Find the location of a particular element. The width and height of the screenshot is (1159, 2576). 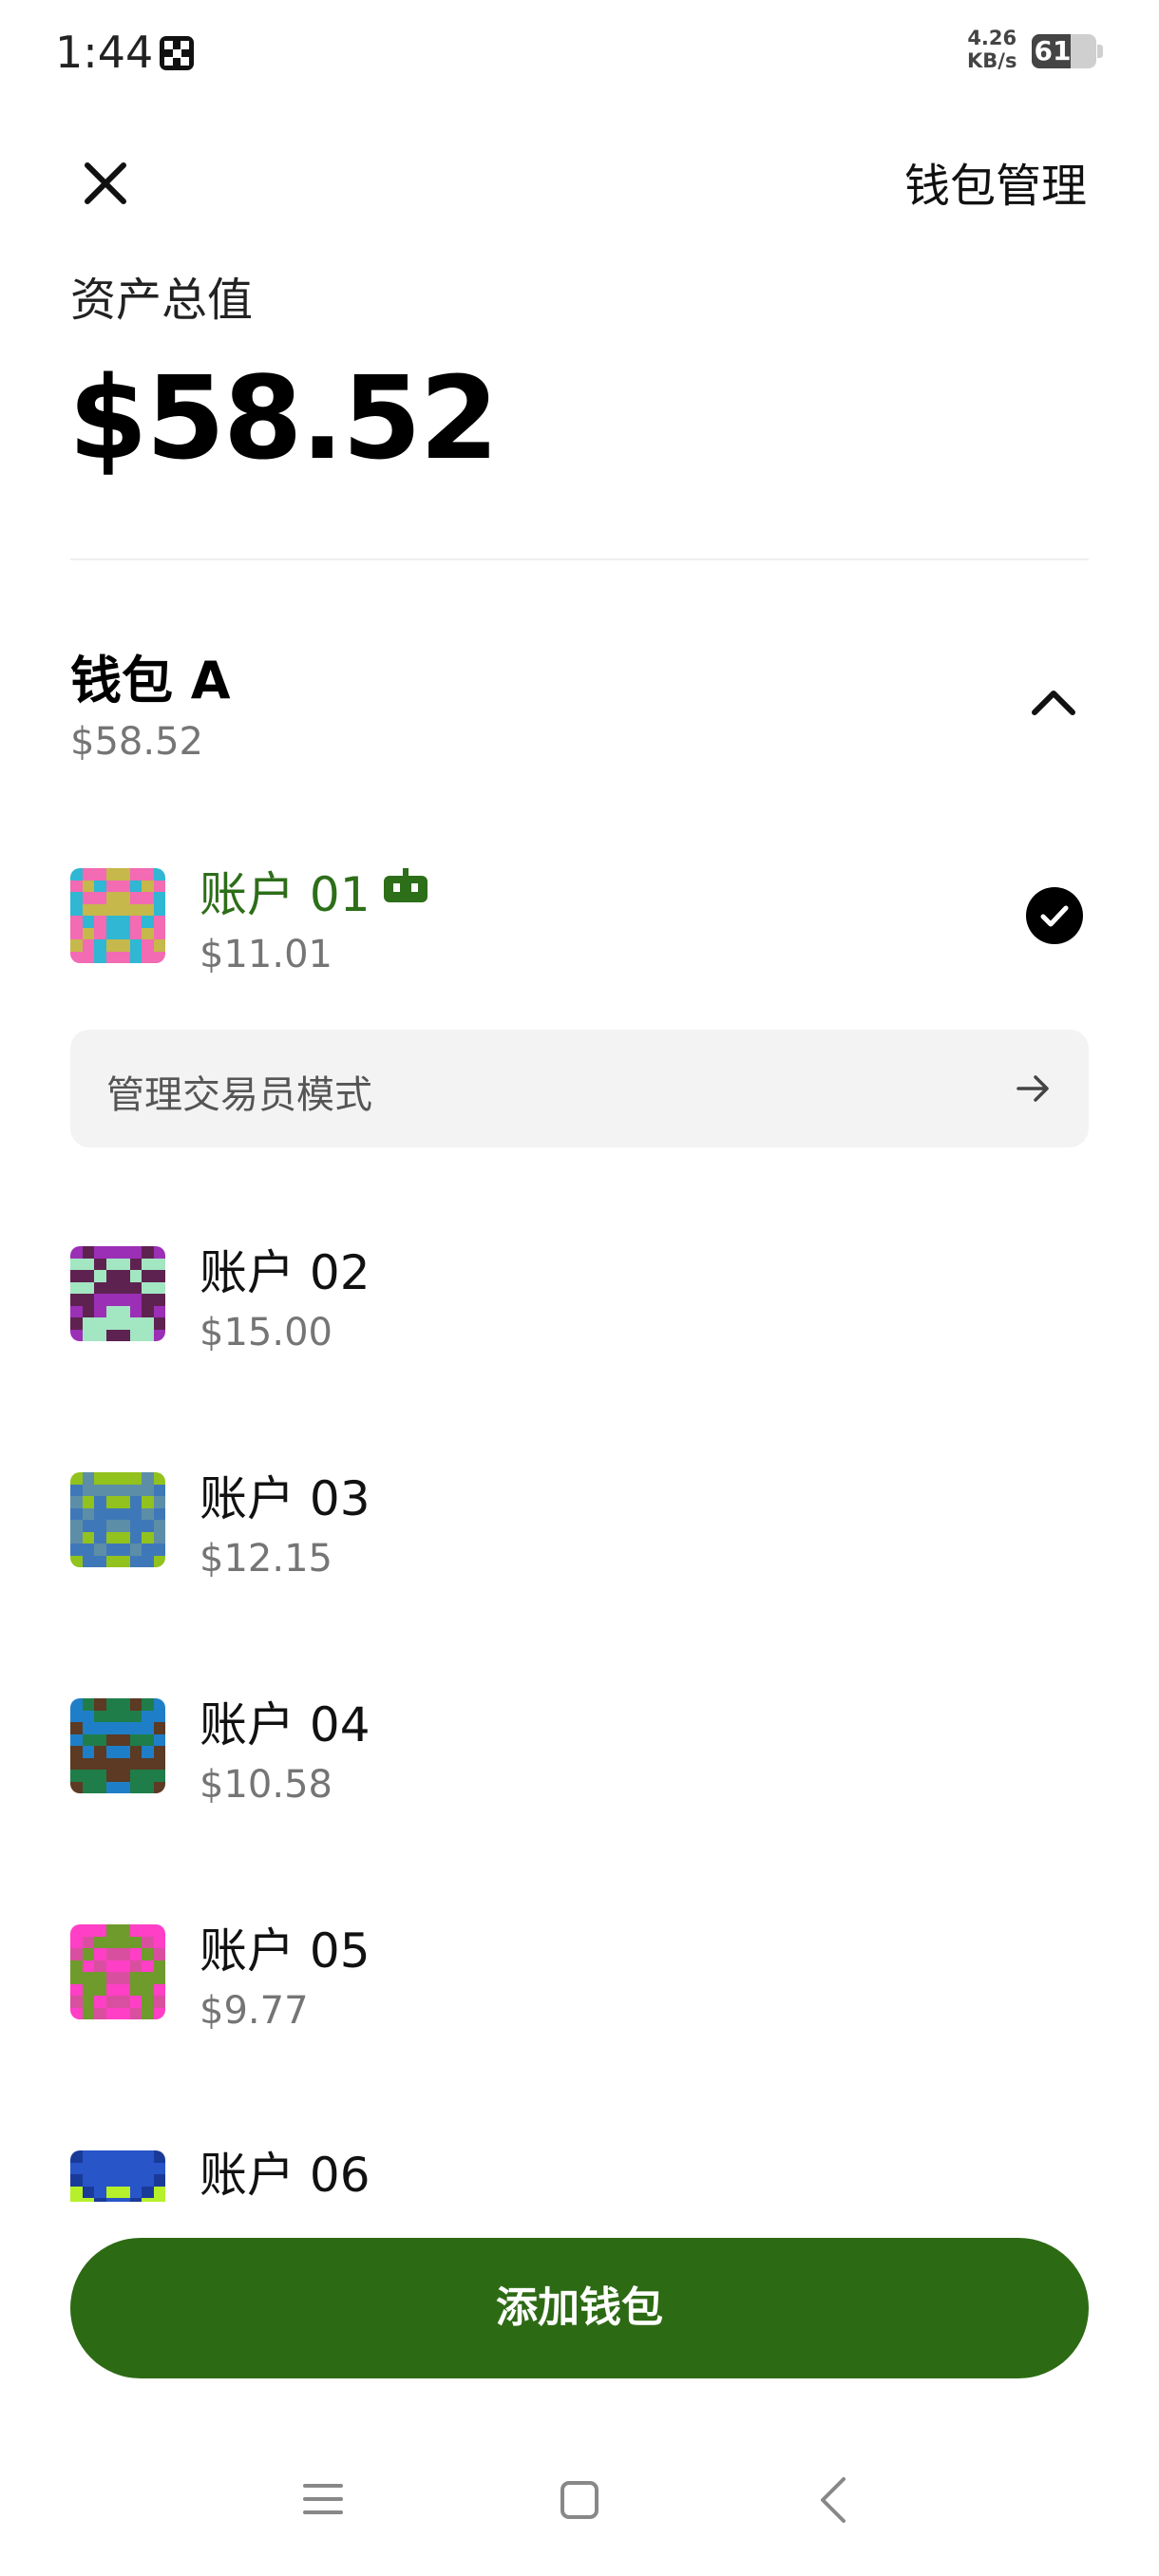

account-item-04: 账户 04 $10.58 is located at coordinates (579, 1748).